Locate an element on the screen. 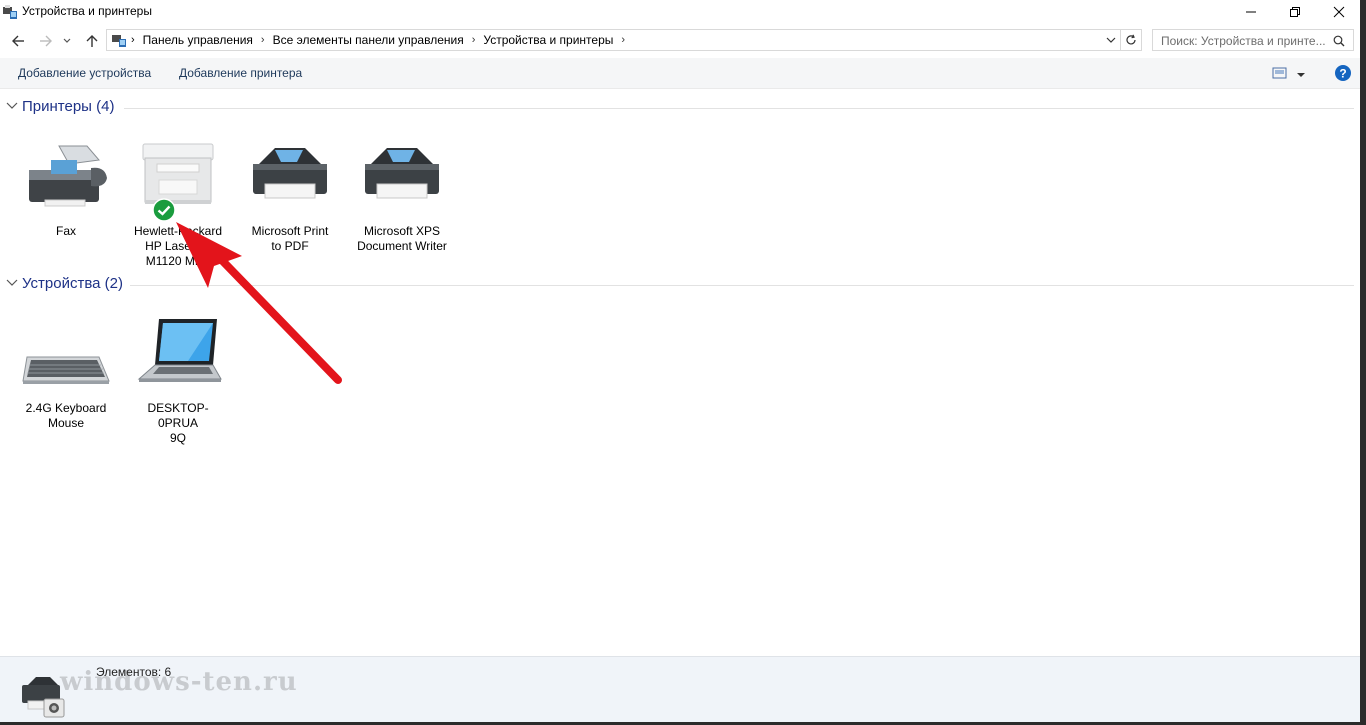 The height and width of the screenshot is (725, 1366). details-pane: Элементов: 6 windows-ten.ru is located at coordinates (680, 689).